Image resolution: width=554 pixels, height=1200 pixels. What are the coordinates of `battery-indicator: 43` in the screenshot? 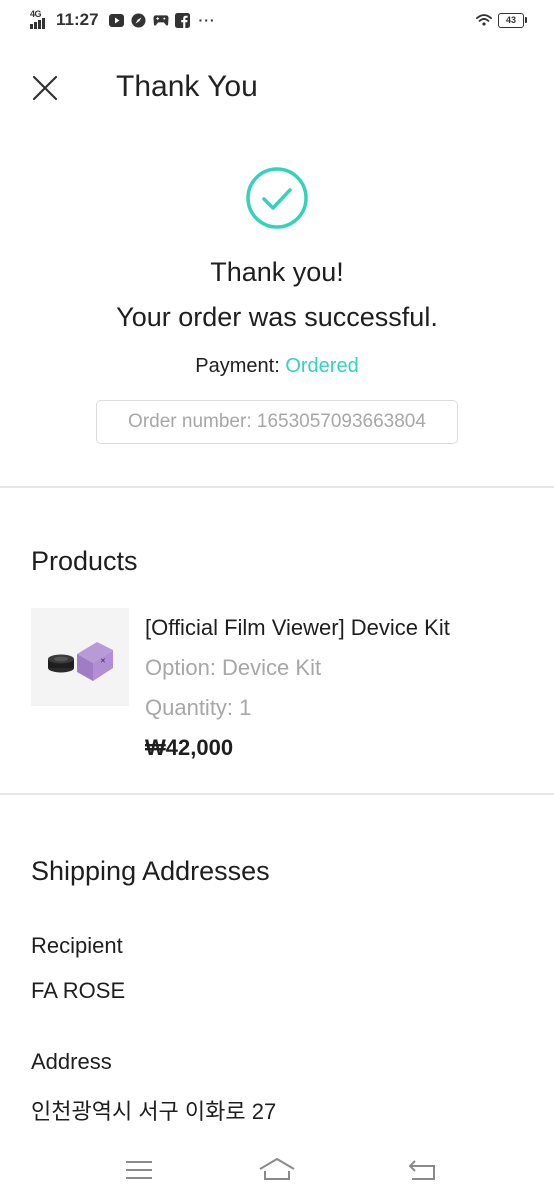 It's located at (512, 20).